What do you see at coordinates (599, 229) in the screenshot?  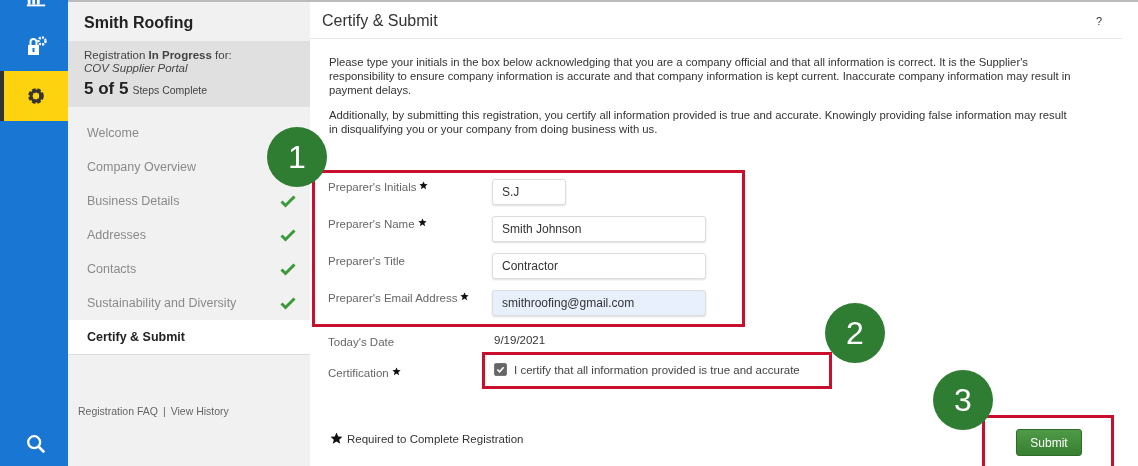 I see `input-field: Smith Johnson` at bounding box center [599, 229].